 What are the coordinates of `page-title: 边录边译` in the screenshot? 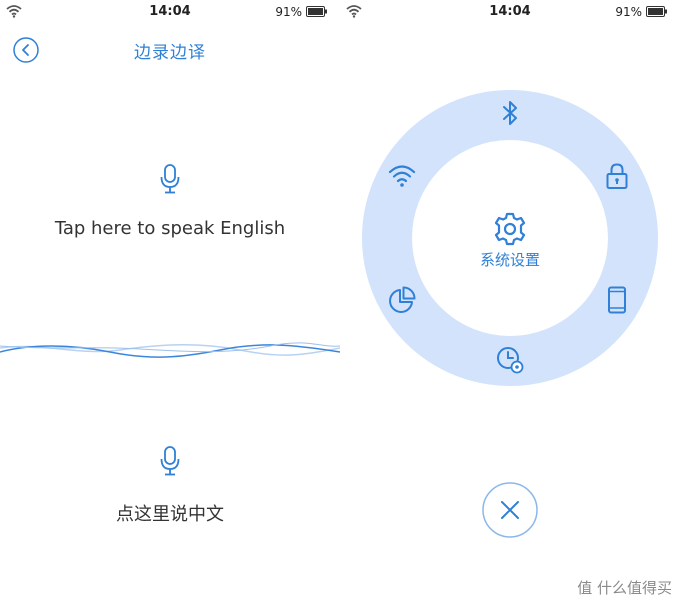 It's located at (170, 53).